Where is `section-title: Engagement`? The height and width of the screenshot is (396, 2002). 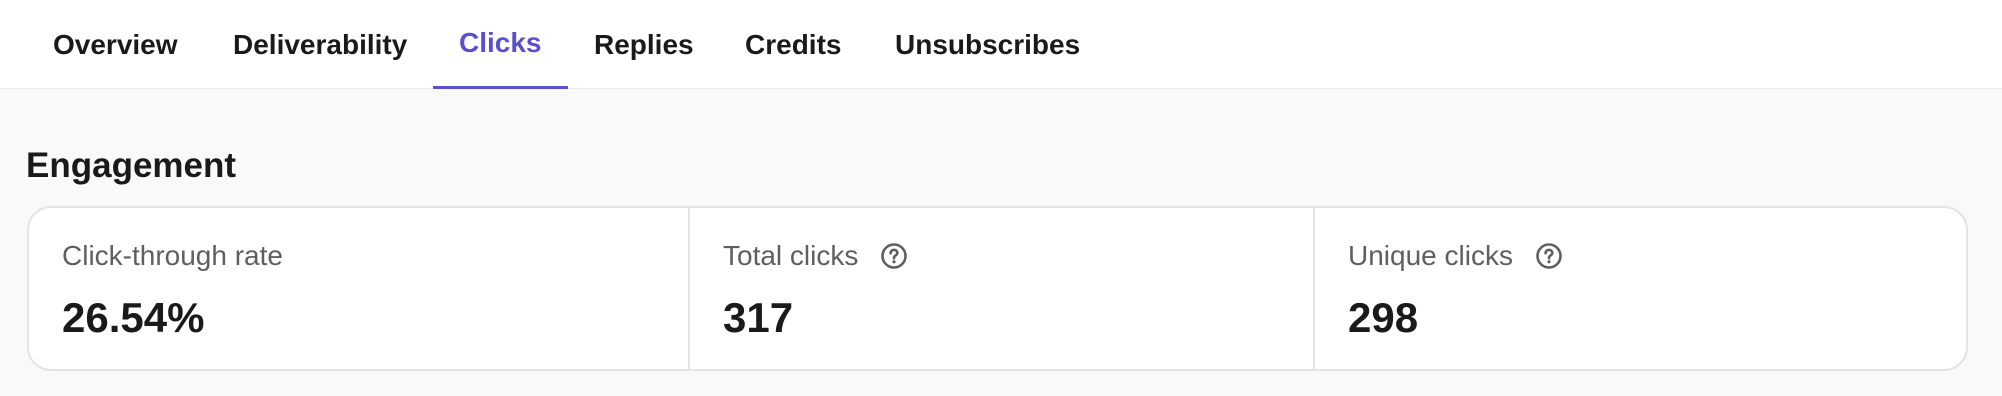 section-title: Engagement is located at coordinates (131, 165).